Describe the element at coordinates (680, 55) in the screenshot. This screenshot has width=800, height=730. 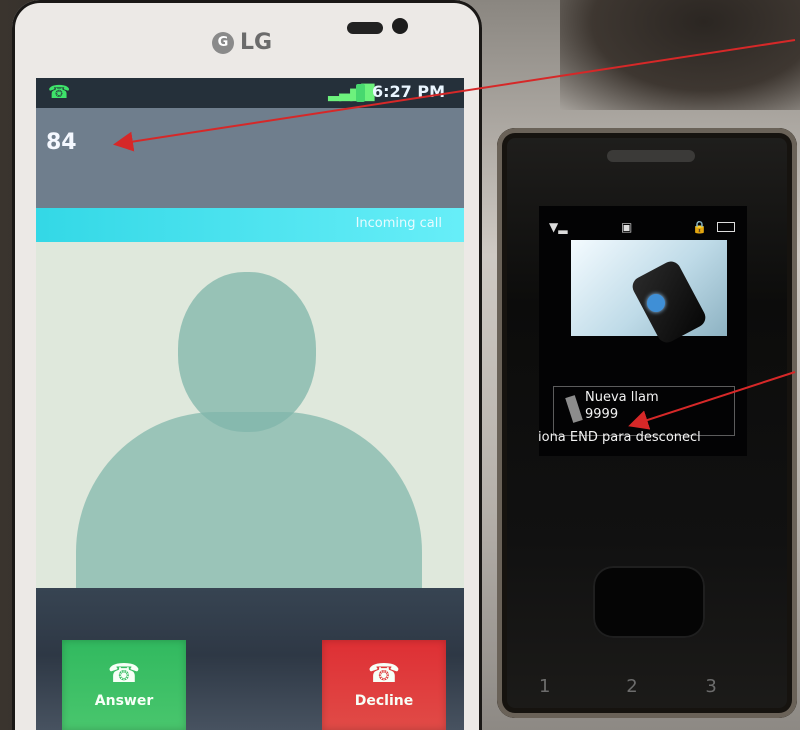
I see `dark-corner` at that location.